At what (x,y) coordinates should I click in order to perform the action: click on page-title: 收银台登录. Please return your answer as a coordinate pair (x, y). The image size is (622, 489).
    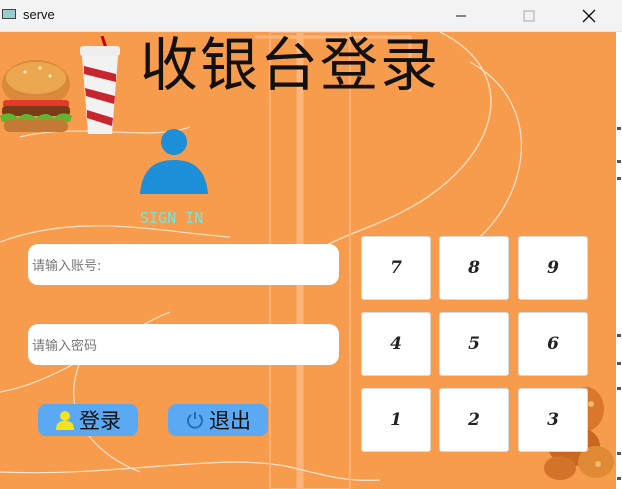
    Looking at the image, I should click on (290, 65).